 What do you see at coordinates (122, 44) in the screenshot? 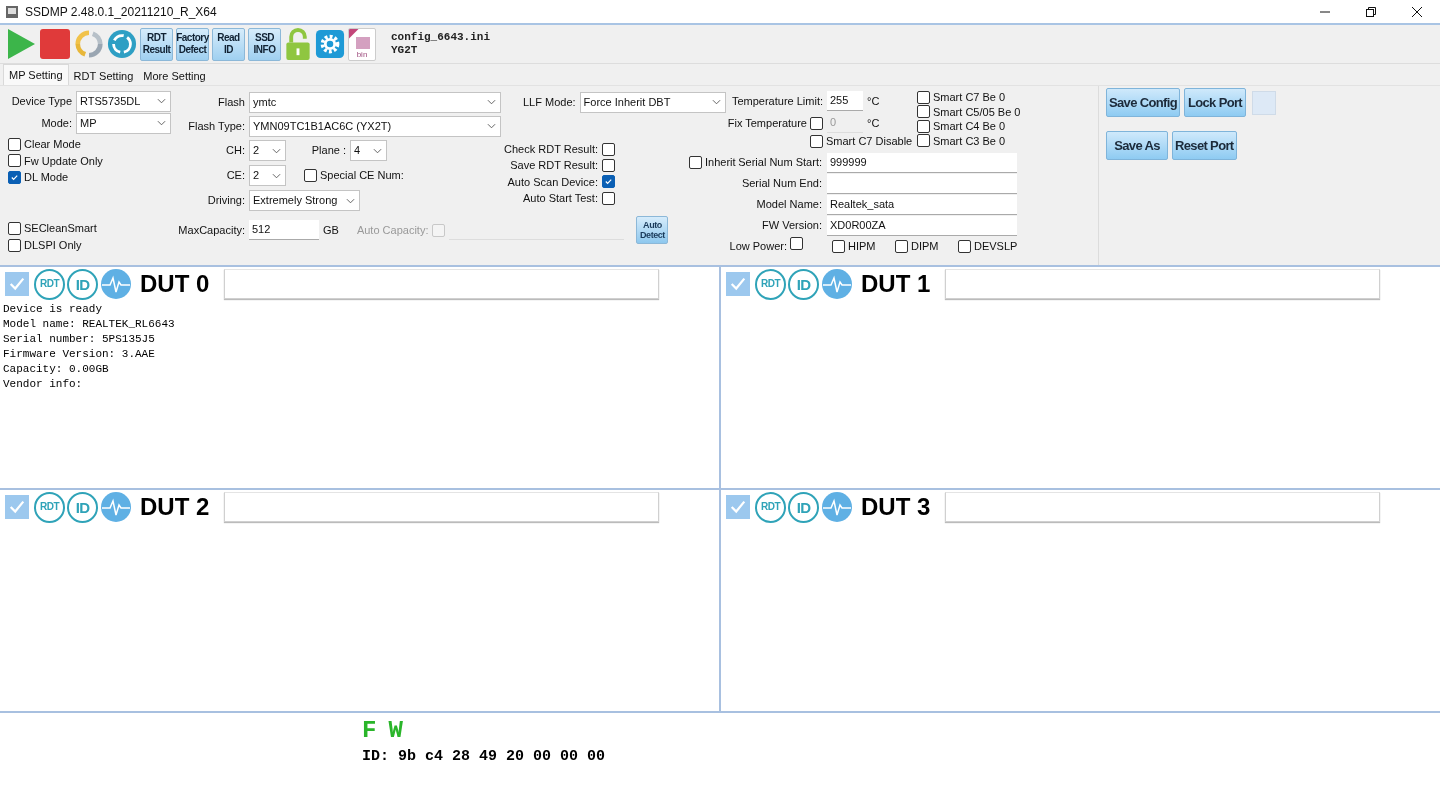
I see `recycle-icon` at bounding box center [122, 44].